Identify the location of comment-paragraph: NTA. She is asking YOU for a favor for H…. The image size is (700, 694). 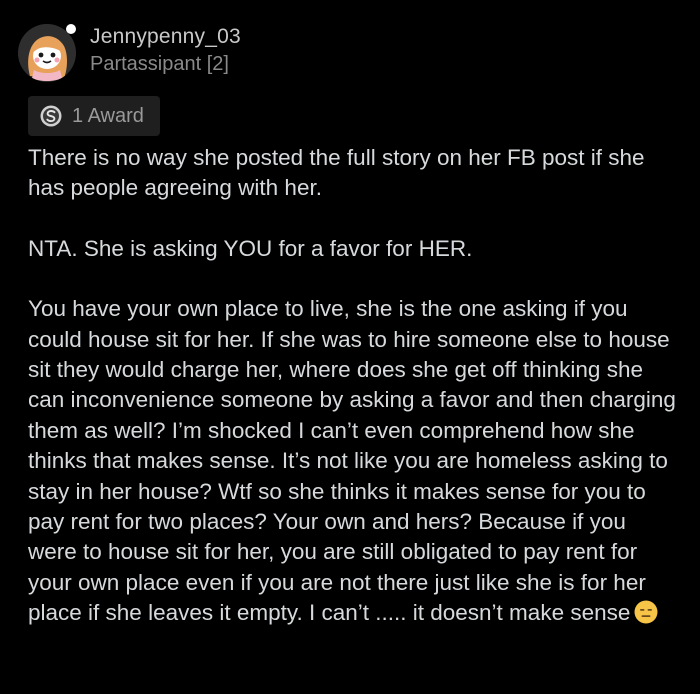
(250, 248).